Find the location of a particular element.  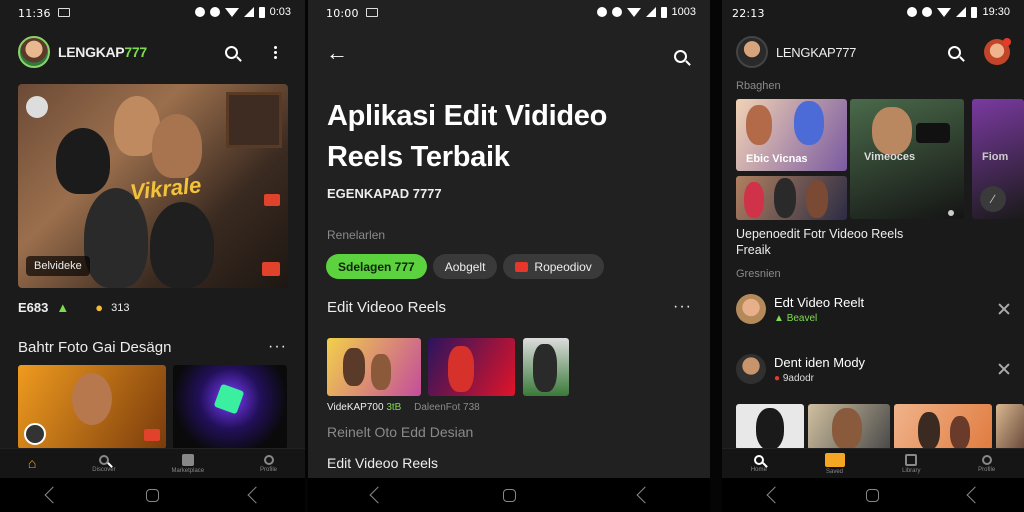

status-bar: 11:36 0:03 is located at coordinates (152, 13).